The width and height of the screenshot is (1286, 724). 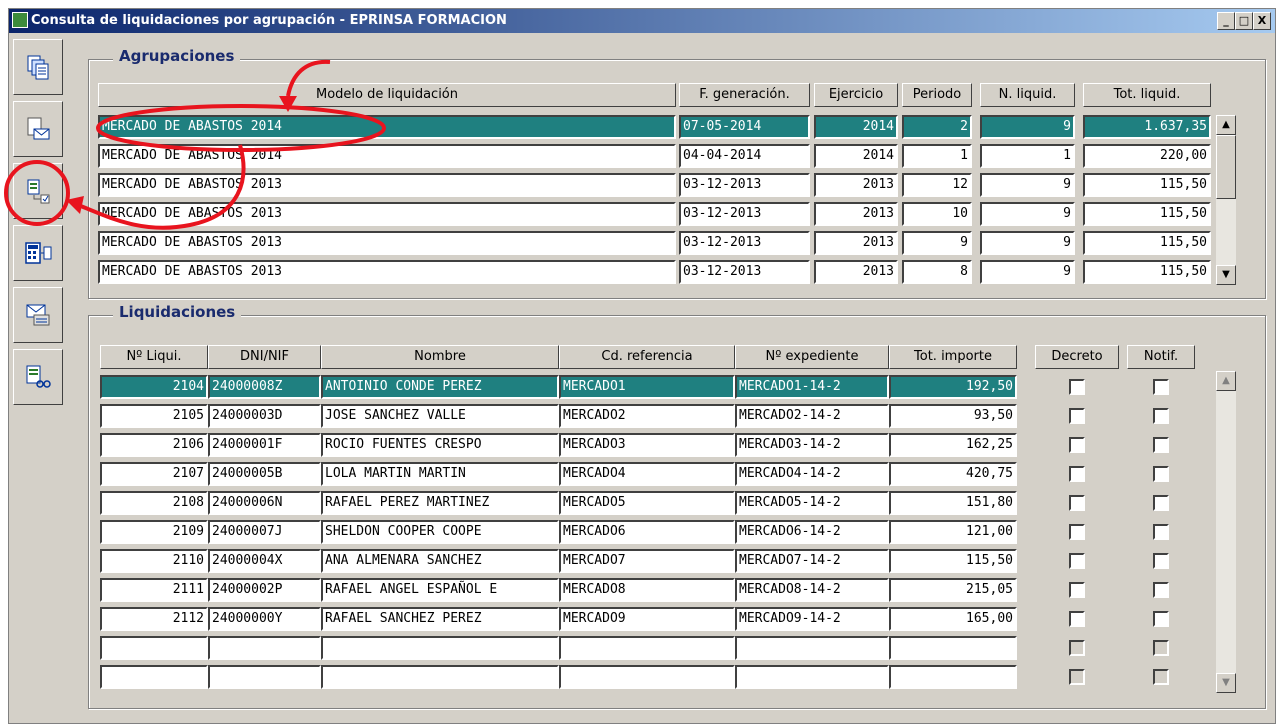 I want to click on liquidacion-cell-exp: MERCADO9-14-2, so click(x=812, y=619).